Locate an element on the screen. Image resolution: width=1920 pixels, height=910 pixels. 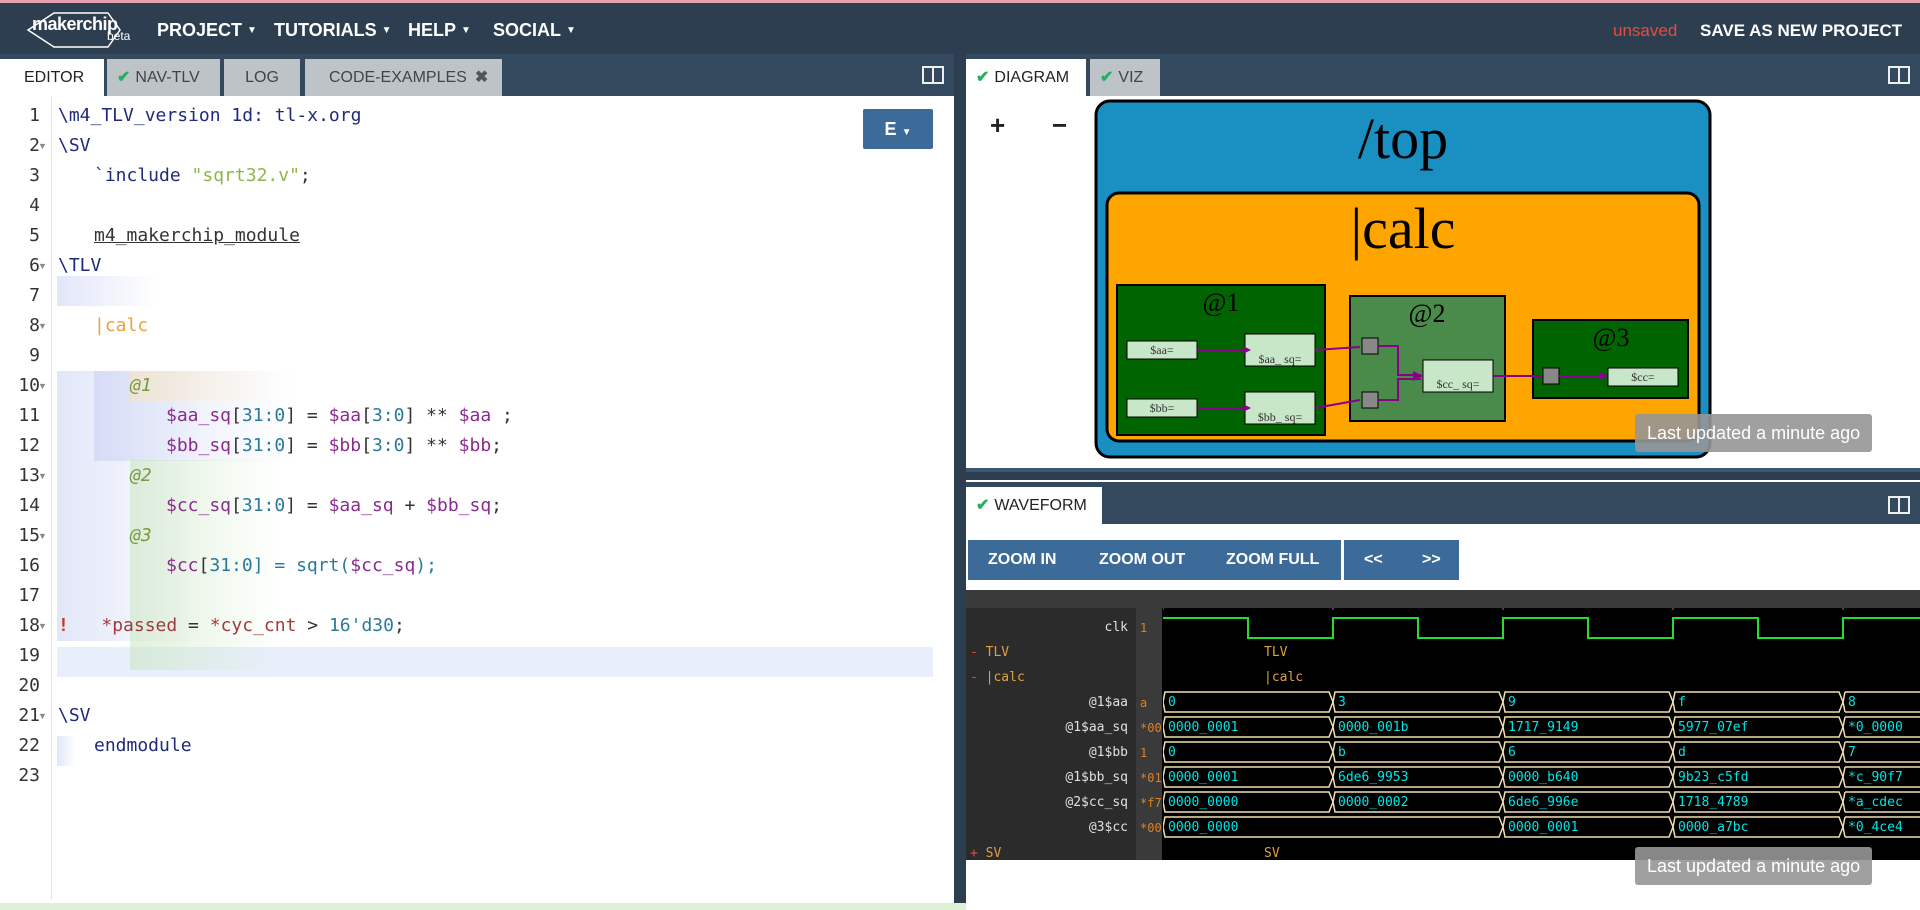
tab-waveform: ✔ WAVEFORM is located at coordinates (1034, 505).